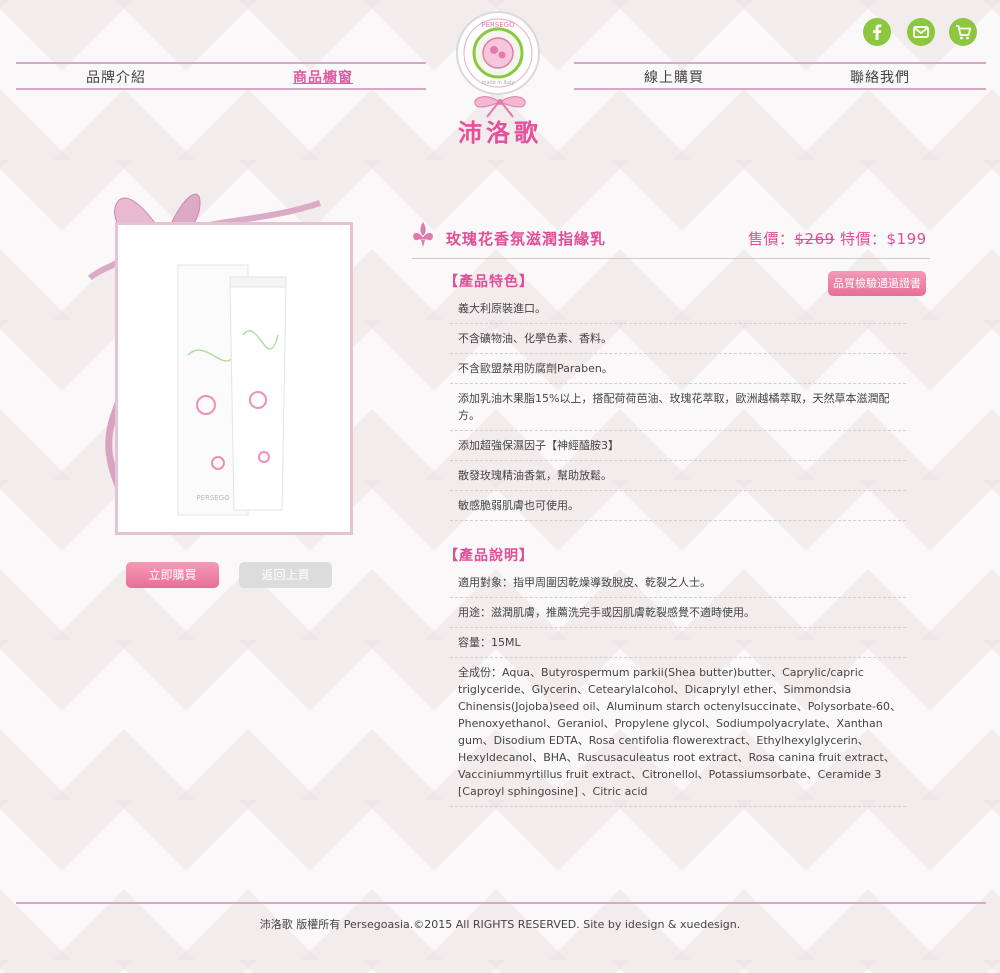 The image size is (1000, 973). I want to click on back-button: 返回上頁, so click(285, 575).